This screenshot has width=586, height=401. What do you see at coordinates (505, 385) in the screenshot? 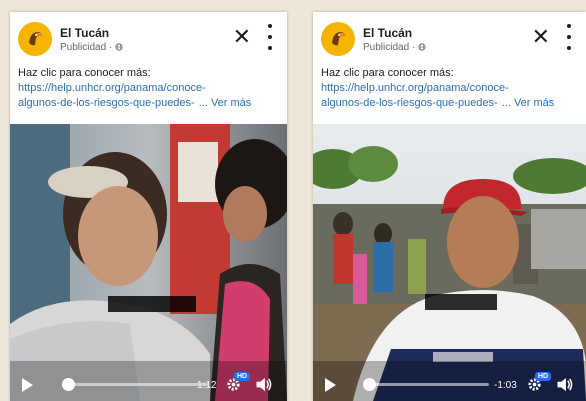
I see `time-remaining: -1:03` at bounding box center [505, 385].